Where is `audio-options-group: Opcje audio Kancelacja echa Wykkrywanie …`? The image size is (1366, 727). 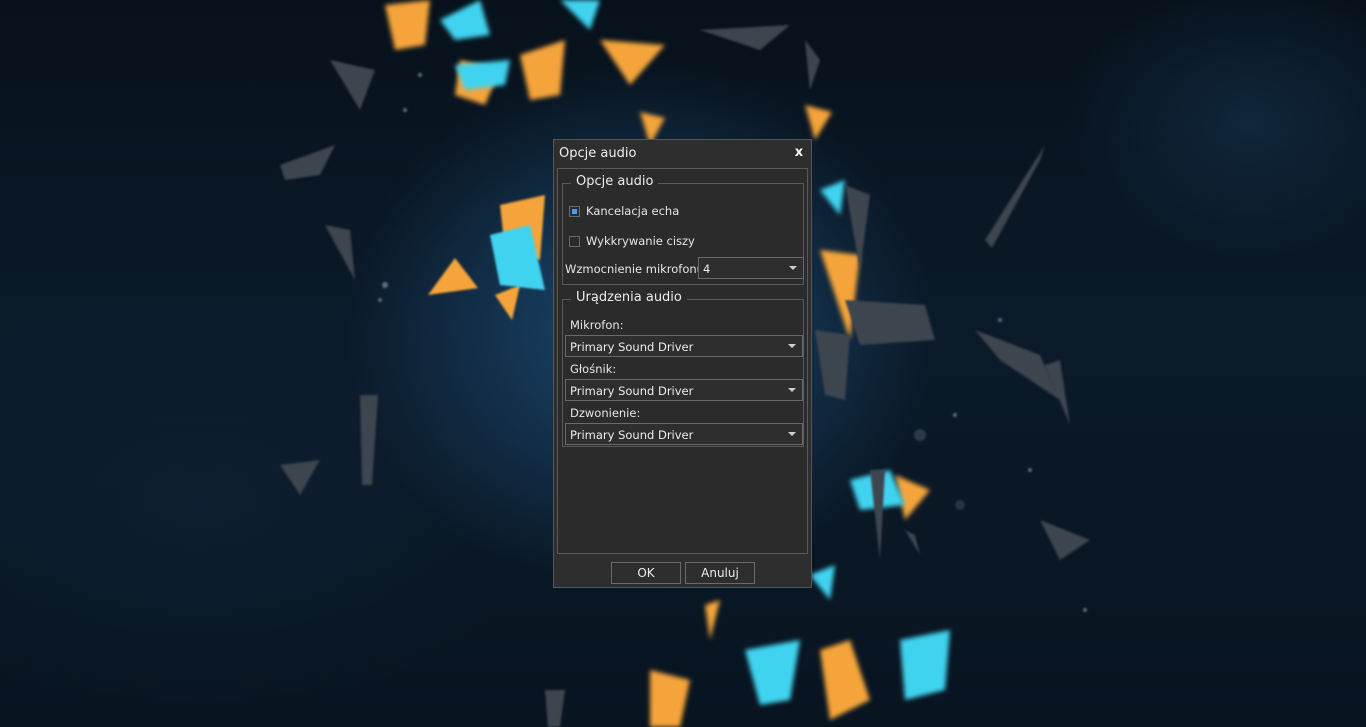 audio-options-group: Opcje audio Kancelacja echa Wykkrywanie … is located at coordinates (683, 229).